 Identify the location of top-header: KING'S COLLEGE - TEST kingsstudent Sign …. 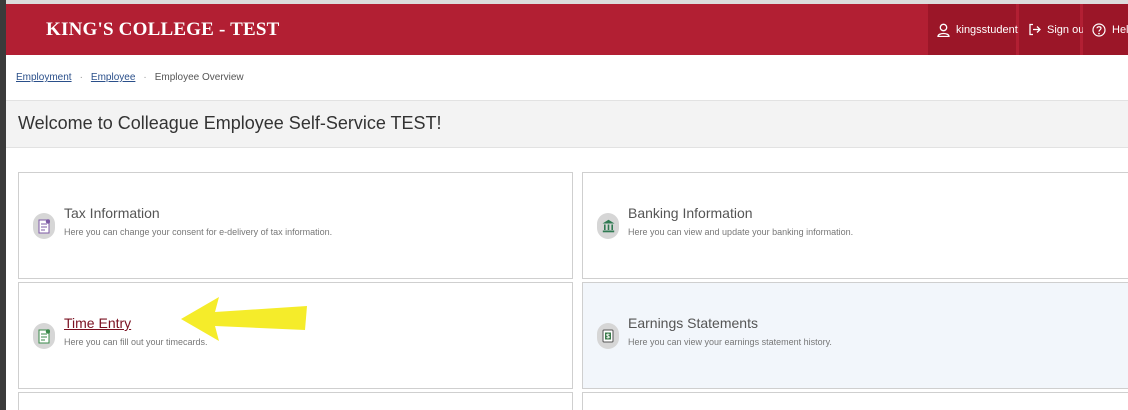
(567, 27).